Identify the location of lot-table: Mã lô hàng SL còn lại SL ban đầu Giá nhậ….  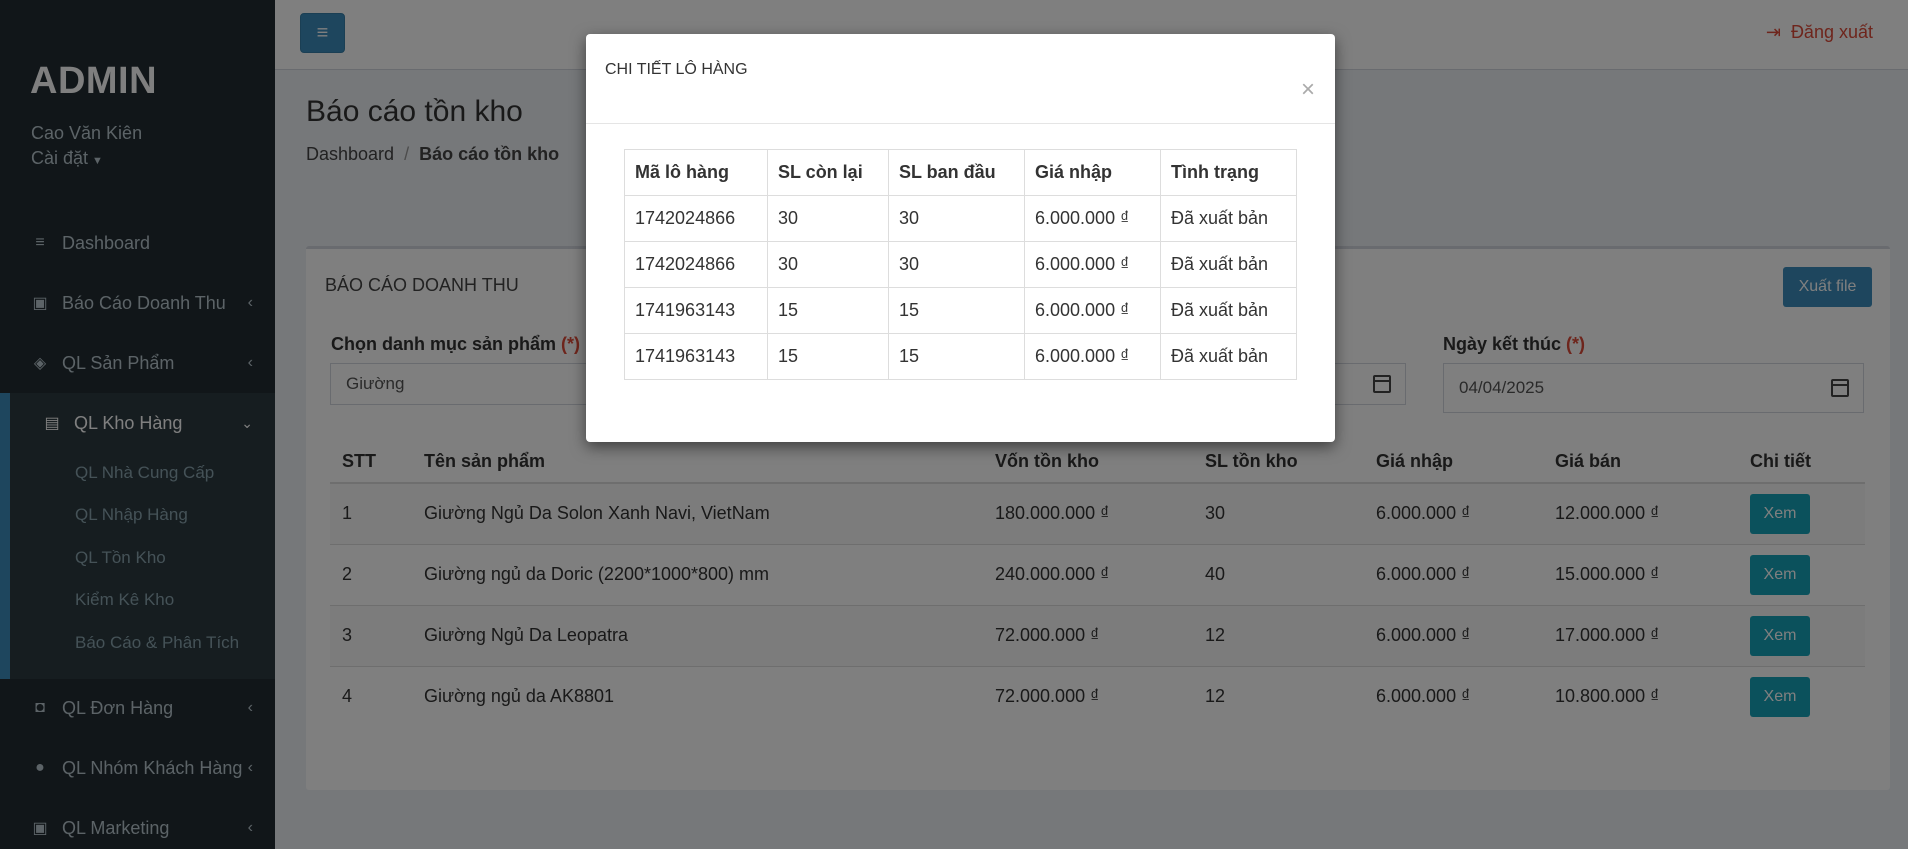
(960, 264).